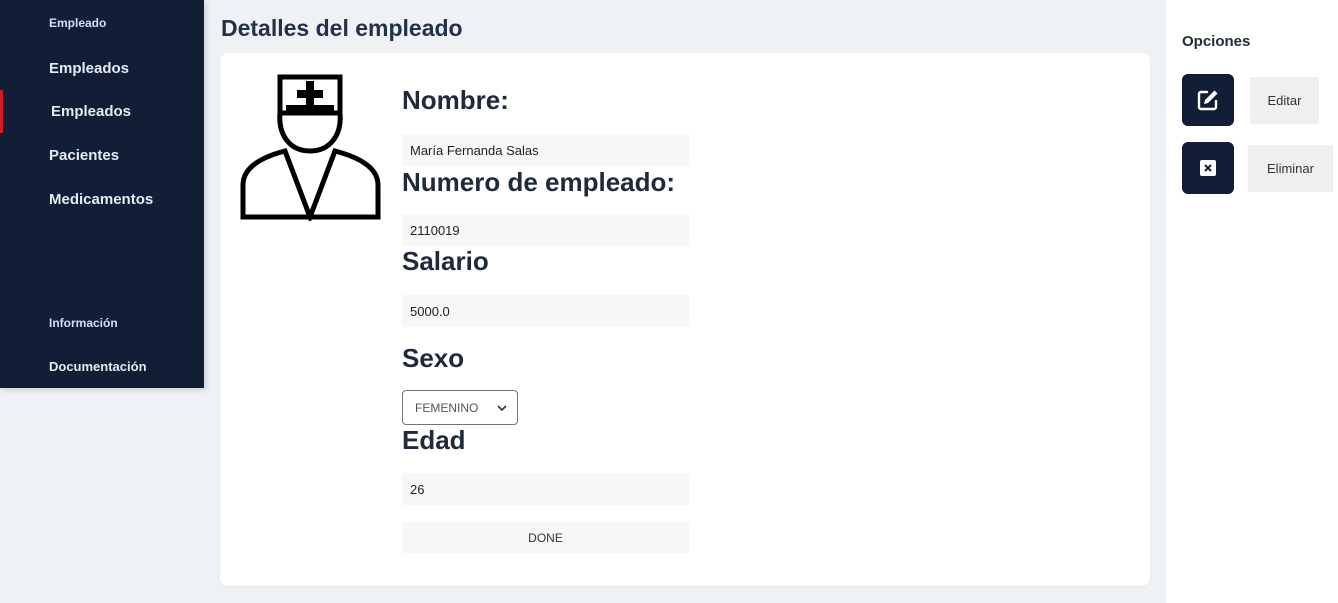 This screenshot has height=603, width=1338. Describe the element at coordinates (433, 358) in the screenshot. I see `sexo-label: Sexo` at that location.